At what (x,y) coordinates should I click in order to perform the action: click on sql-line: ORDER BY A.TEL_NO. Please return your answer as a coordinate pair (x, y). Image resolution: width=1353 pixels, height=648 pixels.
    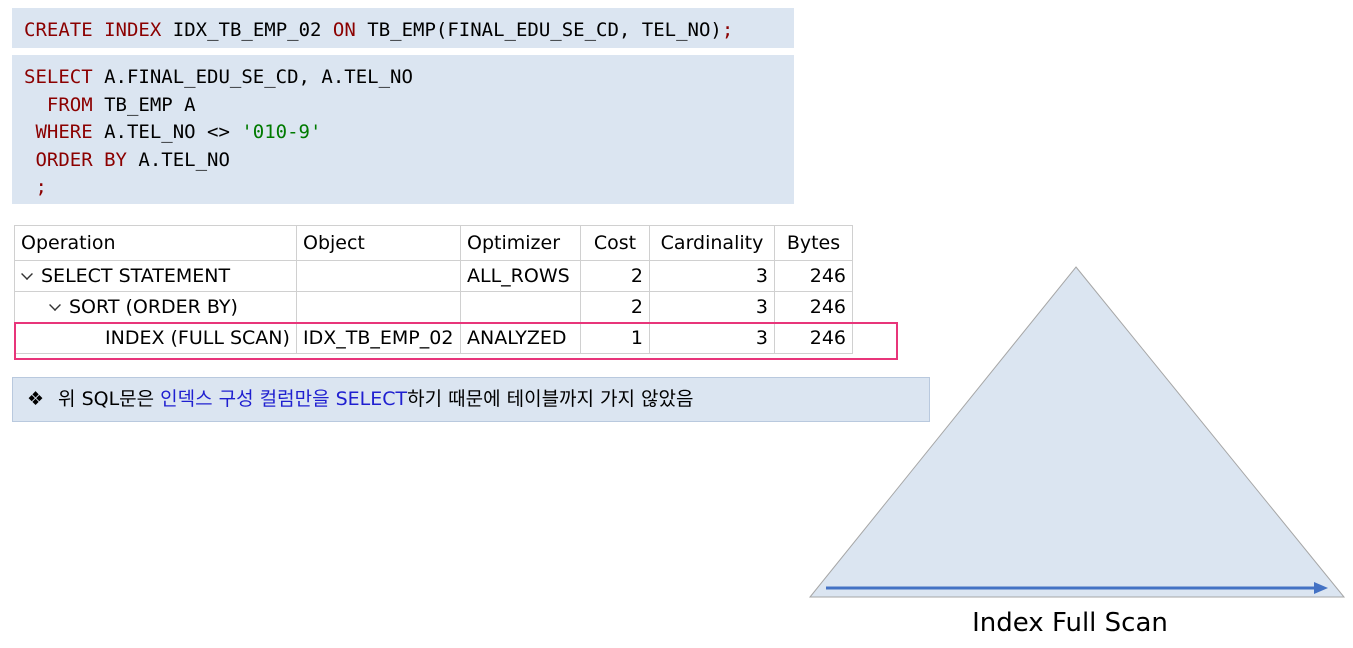
    Looking at the image, I should click on (409, 161).